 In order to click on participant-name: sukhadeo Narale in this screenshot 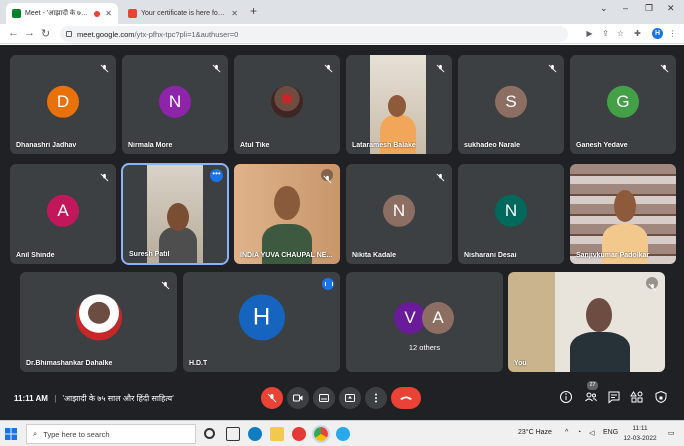, I will do `click(492, 145)`.